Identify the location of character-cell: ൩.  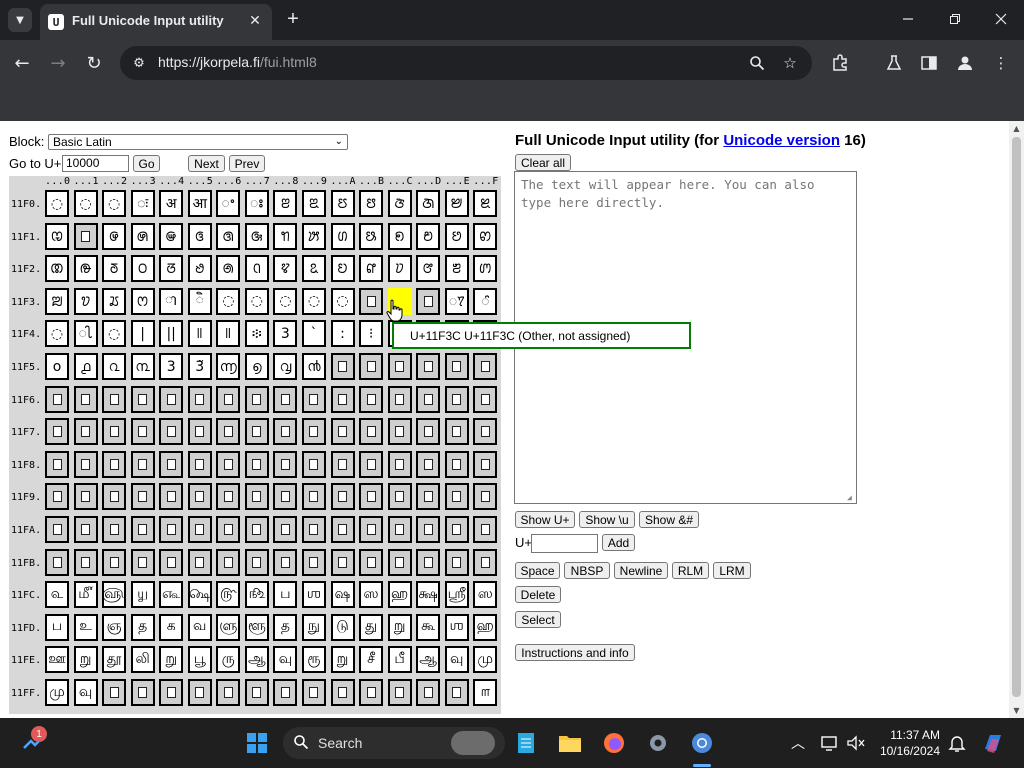
(142, 366).